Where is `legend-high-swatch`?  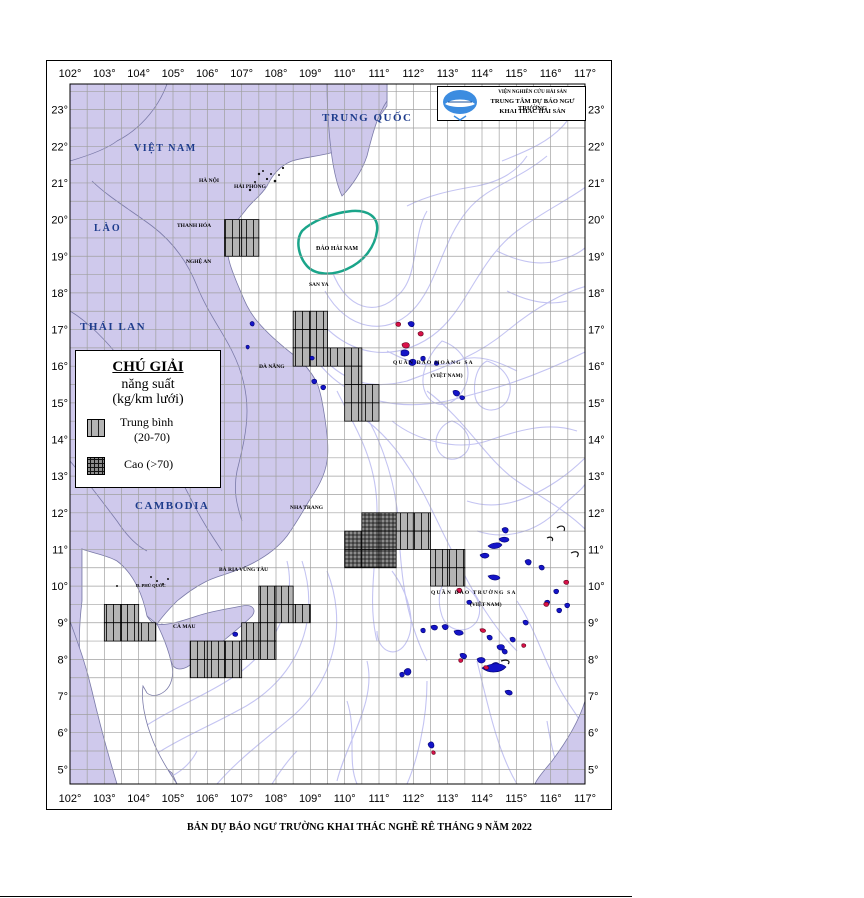
legend-high-swatch is located at coordinates (96, 466).